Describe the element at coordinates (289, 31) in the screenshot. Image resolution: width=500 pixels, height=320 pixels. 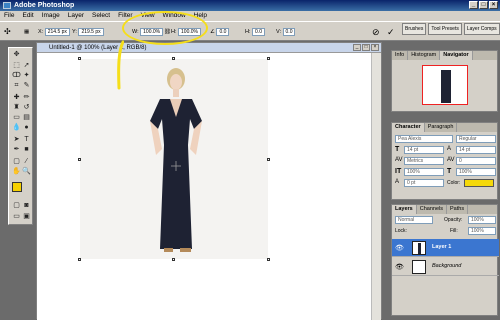
I see `v-skew-input: 0.0` at that location.